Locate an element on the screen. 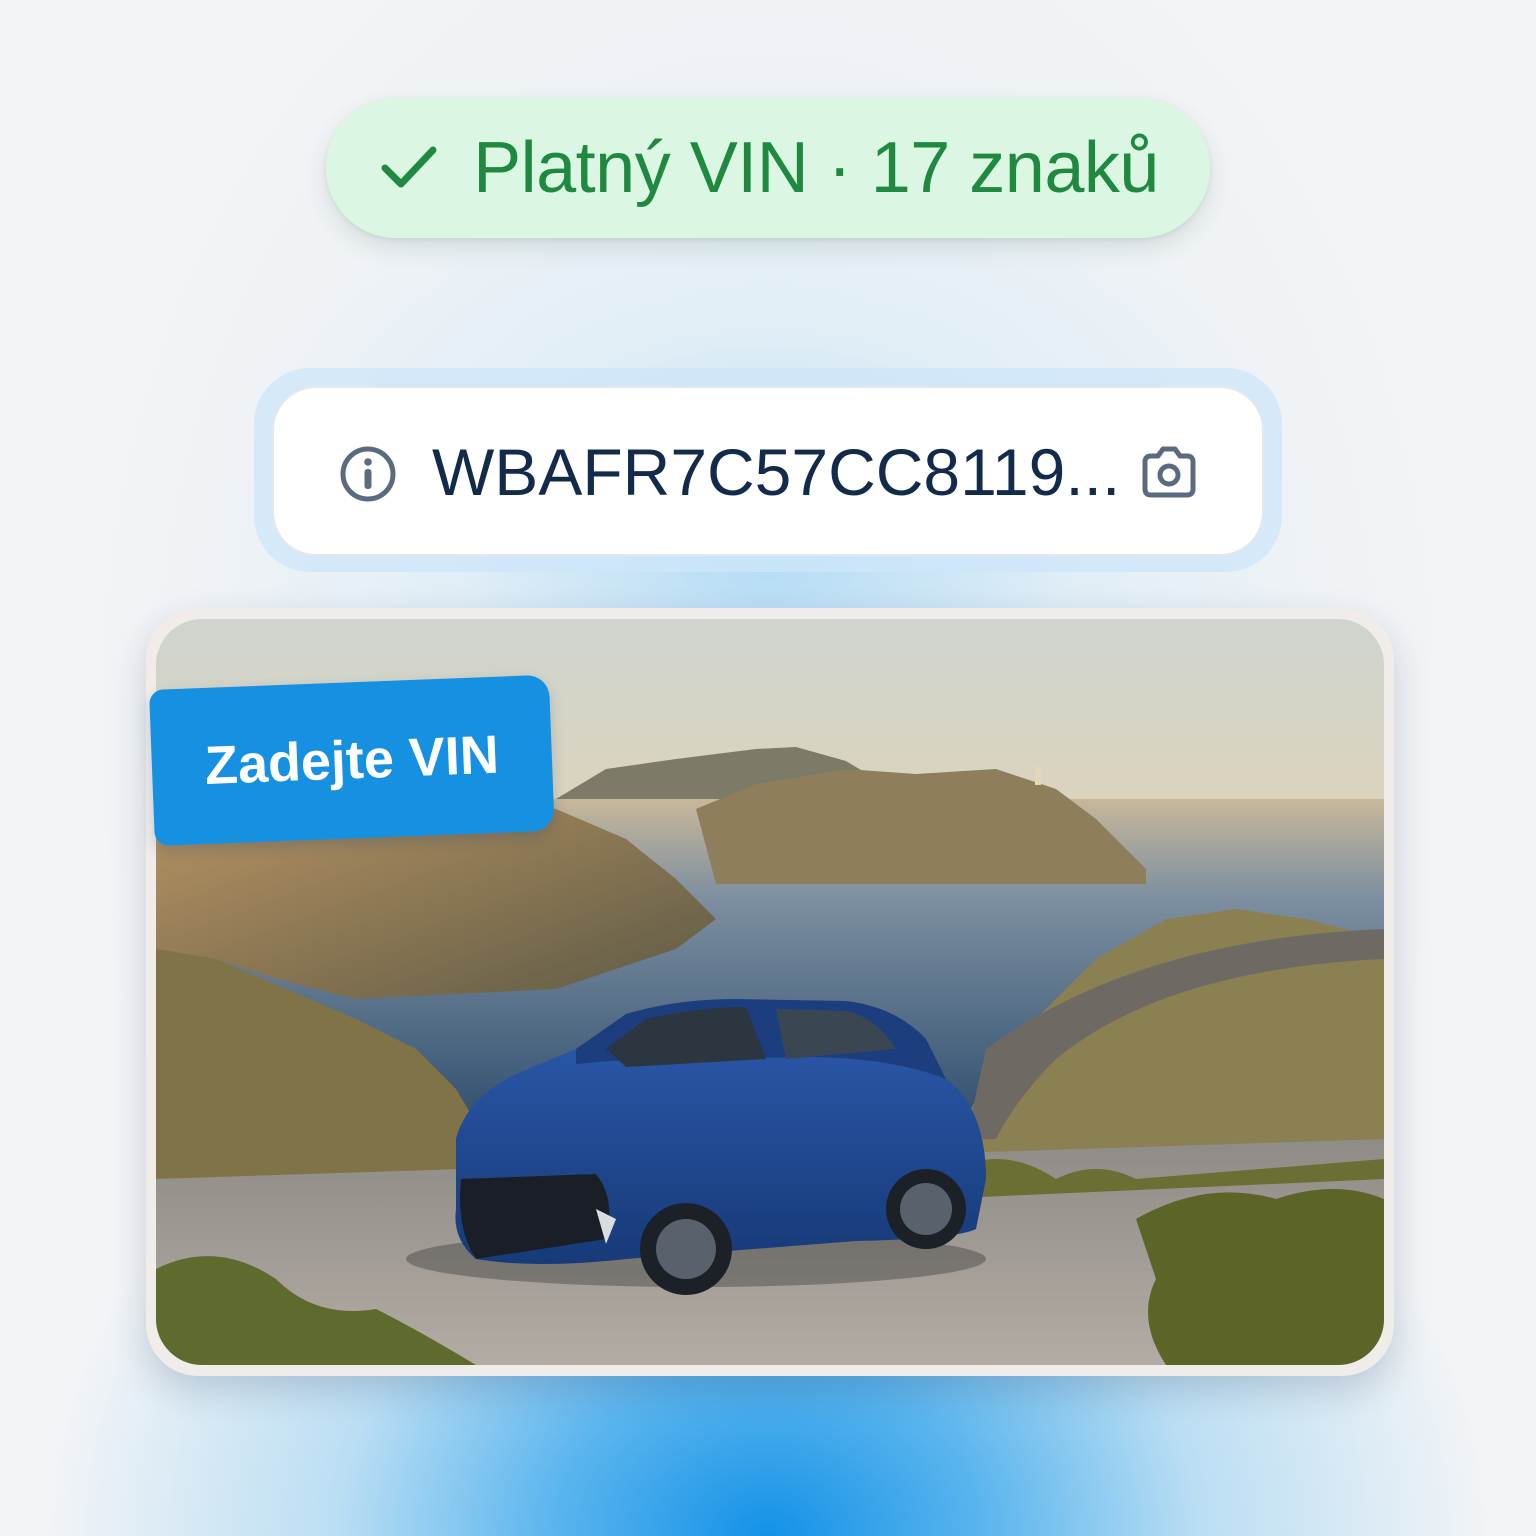 The height and width of the screenshot is (1536, 1536). enter-vin-label: Zadejte VIN is located at coordinates (351, 760).